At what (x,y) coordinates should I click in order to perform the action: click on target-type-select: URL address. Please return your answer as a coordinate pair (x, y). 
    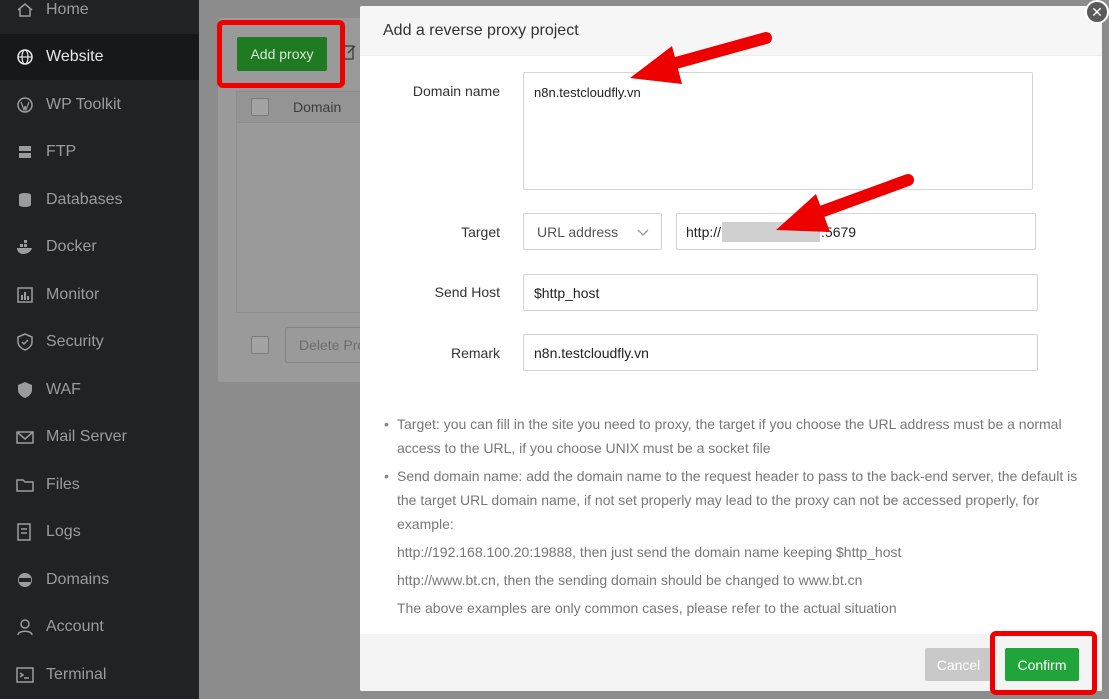
    Looking at the image, I should click on (592, 231).